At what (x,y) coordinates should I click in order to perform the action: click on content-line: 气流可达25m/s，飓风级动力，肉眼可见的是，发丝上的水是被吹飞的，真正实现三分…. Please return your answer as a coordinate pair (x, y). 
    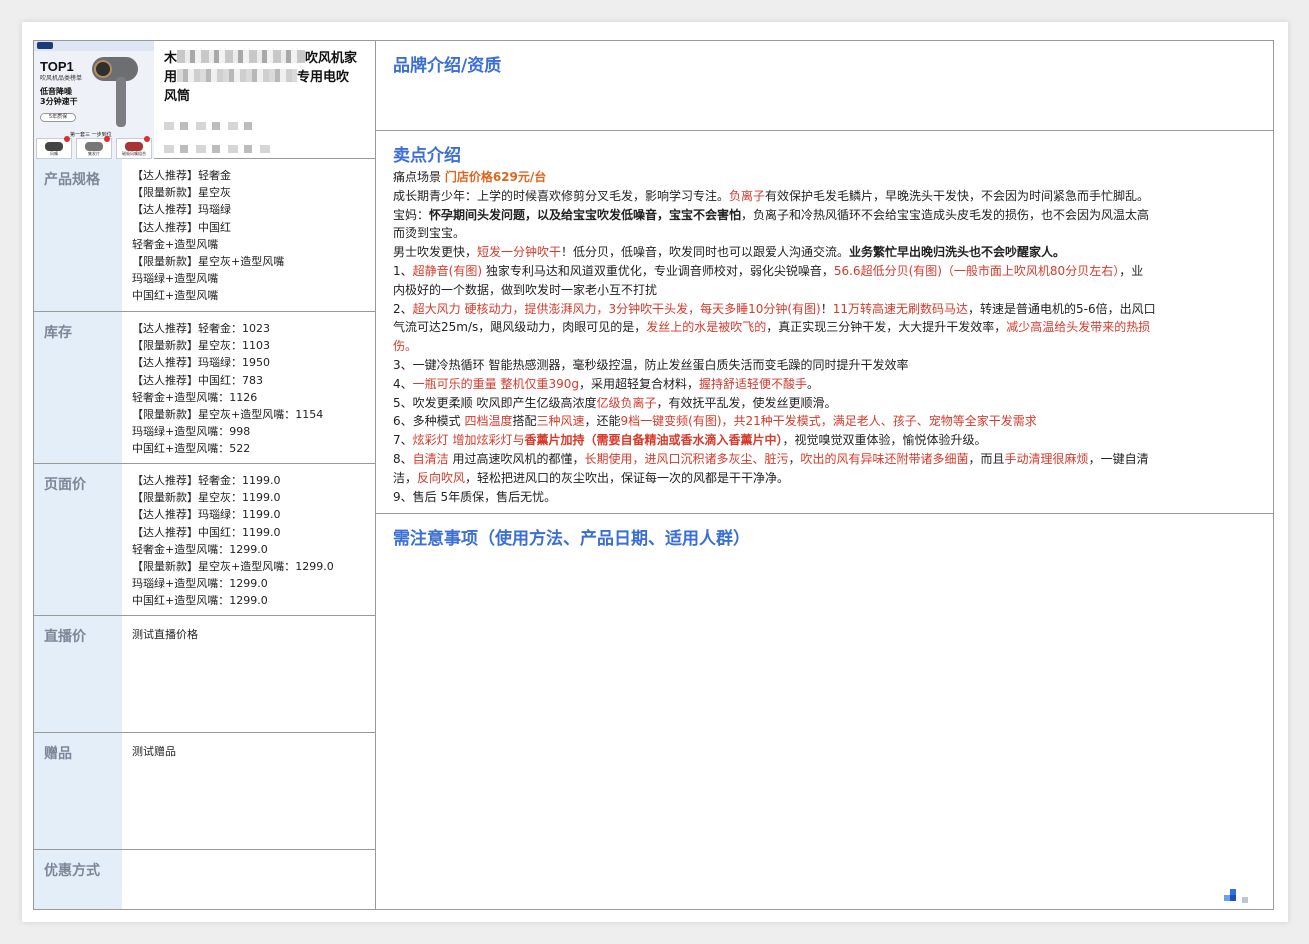
    Looking at the image, I should click on (827, 327).